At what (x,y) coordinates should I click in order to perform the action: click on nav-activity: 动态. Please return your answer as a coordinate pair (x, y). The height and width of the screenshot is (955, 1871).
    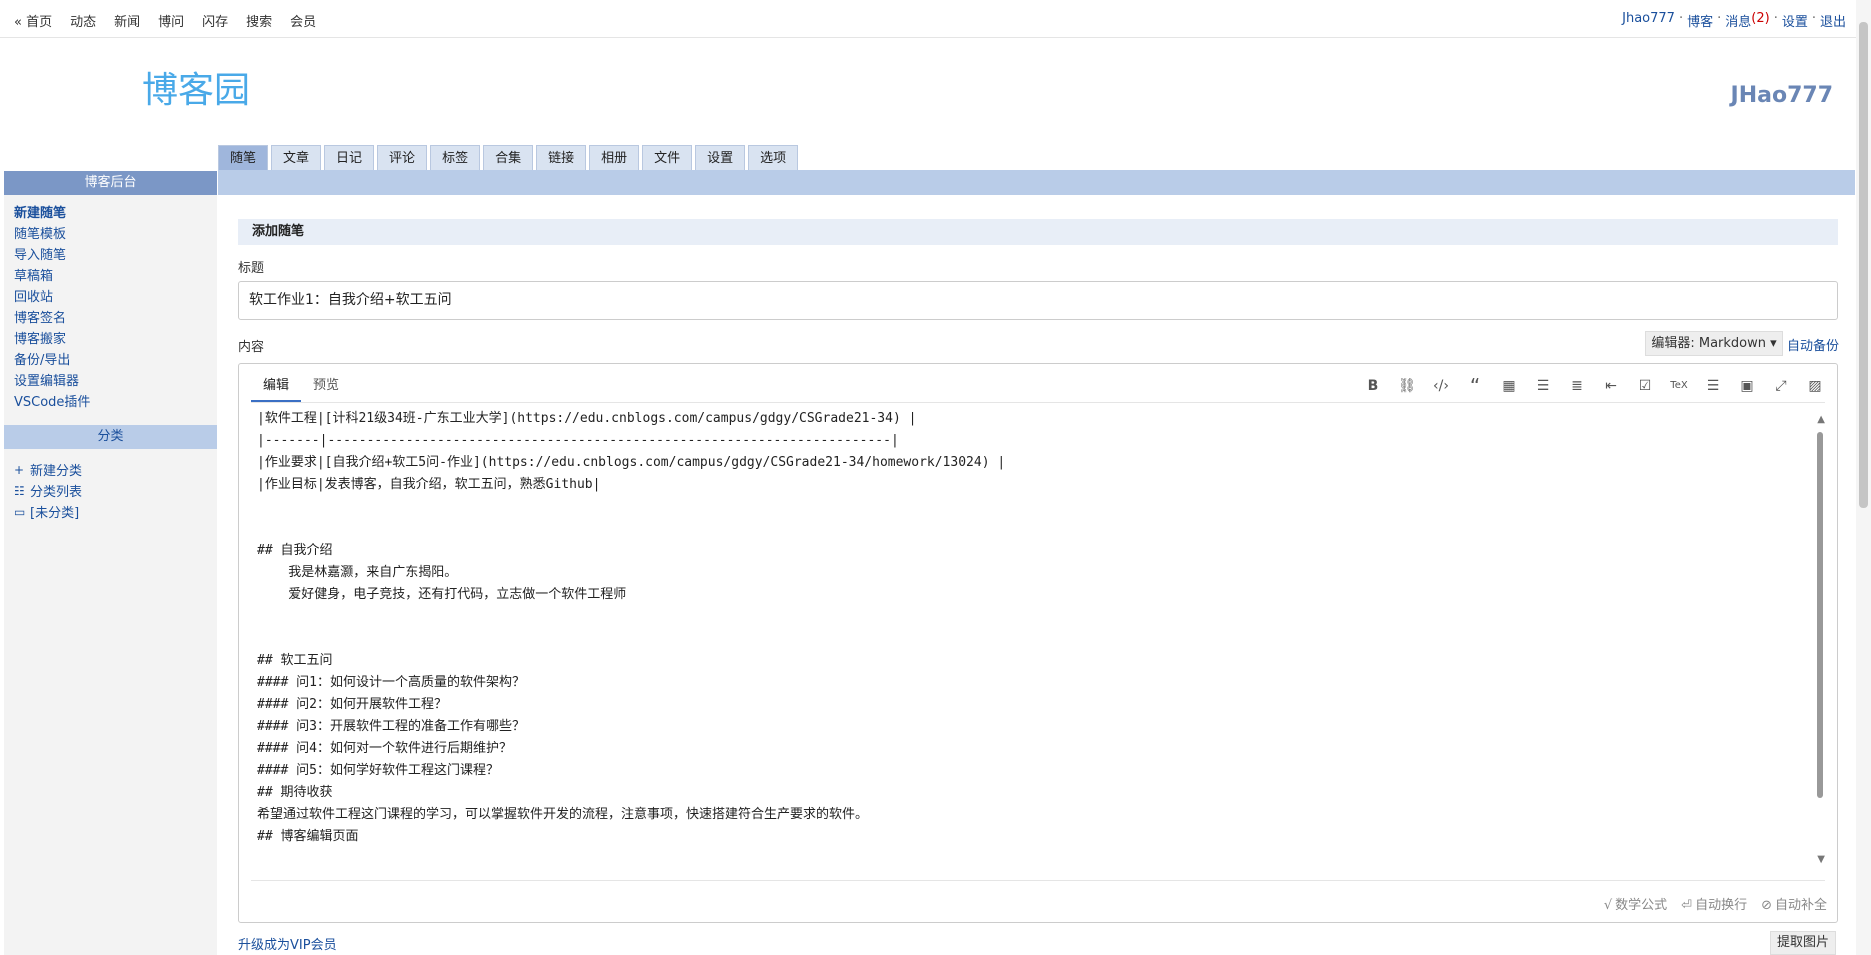
    Looking at the image, I should click on (83, 20).